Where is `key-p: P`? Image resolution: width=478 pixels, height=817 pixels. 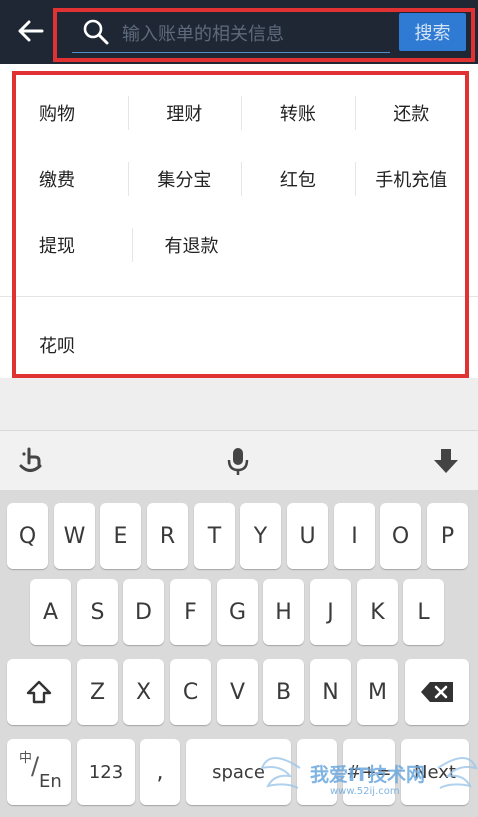 key-p: P is located at coordinates (447, 536).